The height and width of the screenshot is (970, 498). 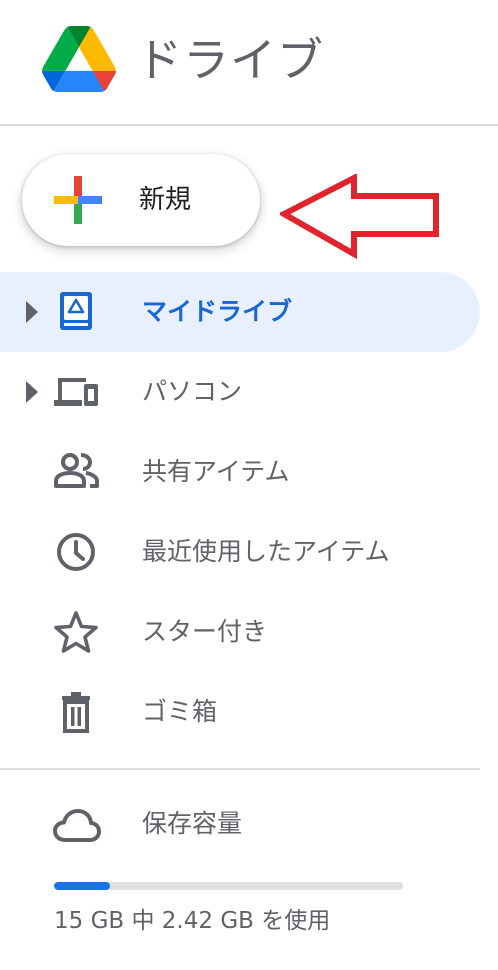 What do you see at coordinates (76, 632) in the screenshot?
I see `star-icon` at bounding box center [76, 632].